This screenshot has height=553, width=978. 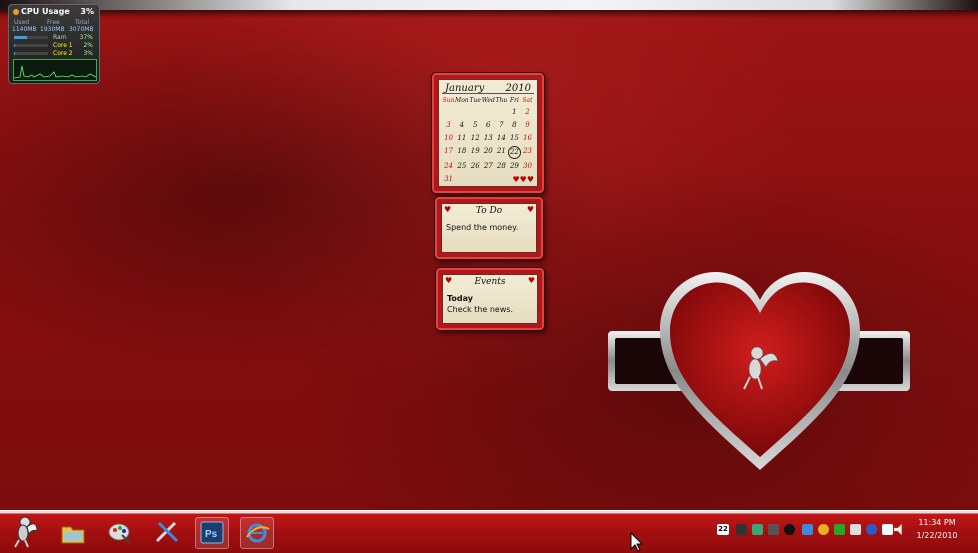 What do you see at coordinates (937, 529) in the screenshot?
I see `taskbar-clock: 11:34 PM 1/22/2010` at bounding box center [937, 529].